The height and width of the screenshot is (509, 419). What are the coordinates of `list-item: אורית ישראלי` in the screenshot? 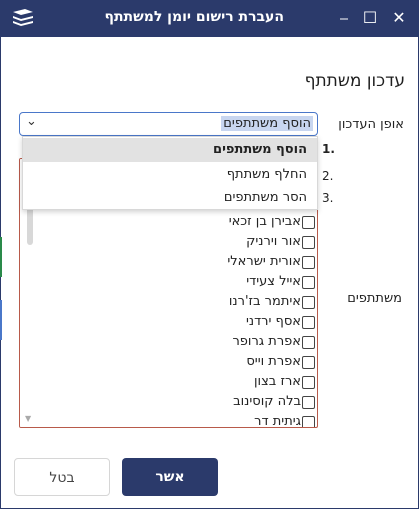 It's located at (180, 262).